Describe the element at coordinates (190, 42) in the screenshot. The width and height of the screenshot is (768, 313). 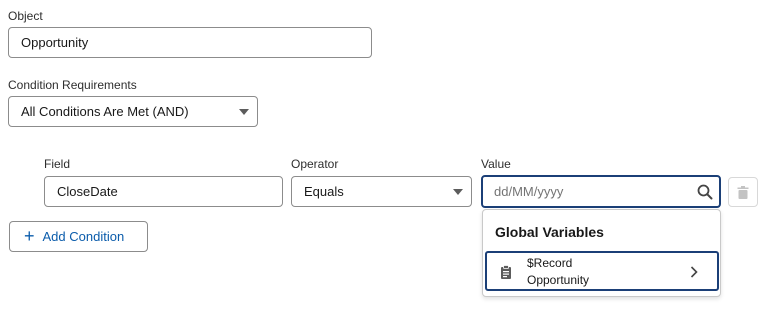
I see `object-field: Opportunity` at that location.